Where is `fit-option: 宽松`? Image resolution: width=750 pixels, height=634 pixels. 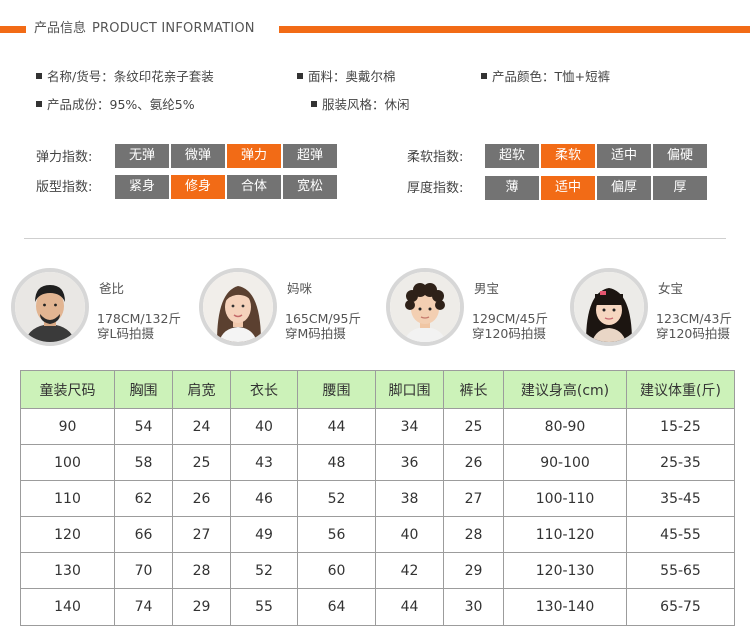 fit-option: 宽松 is located at coordinates (310, 187).